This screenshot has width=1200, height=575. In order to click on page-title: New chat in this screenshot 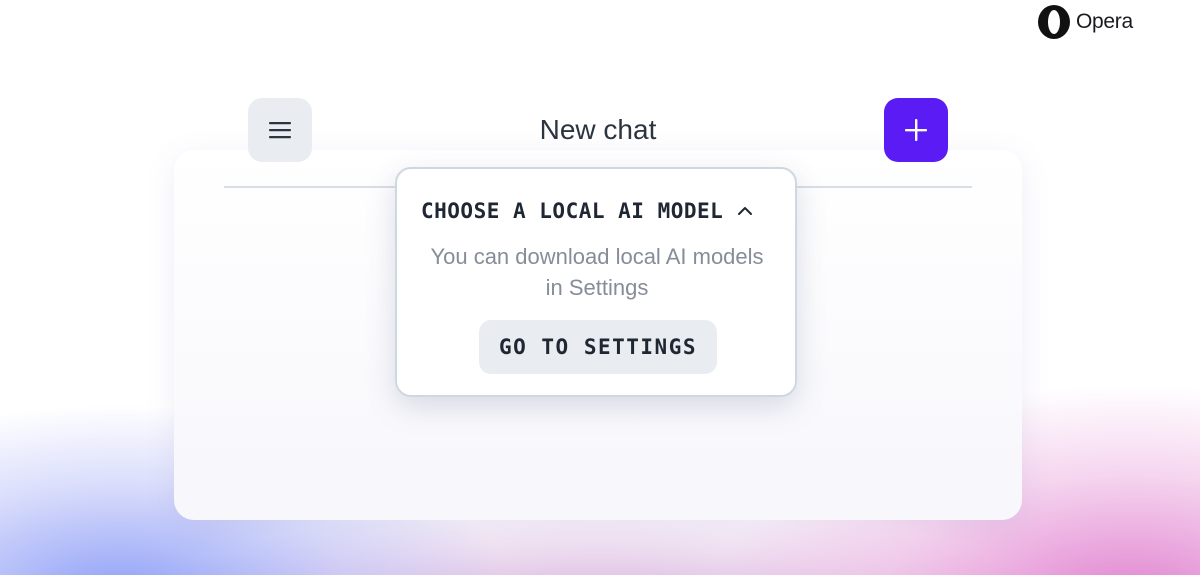, I will do `click(598, 129)`.